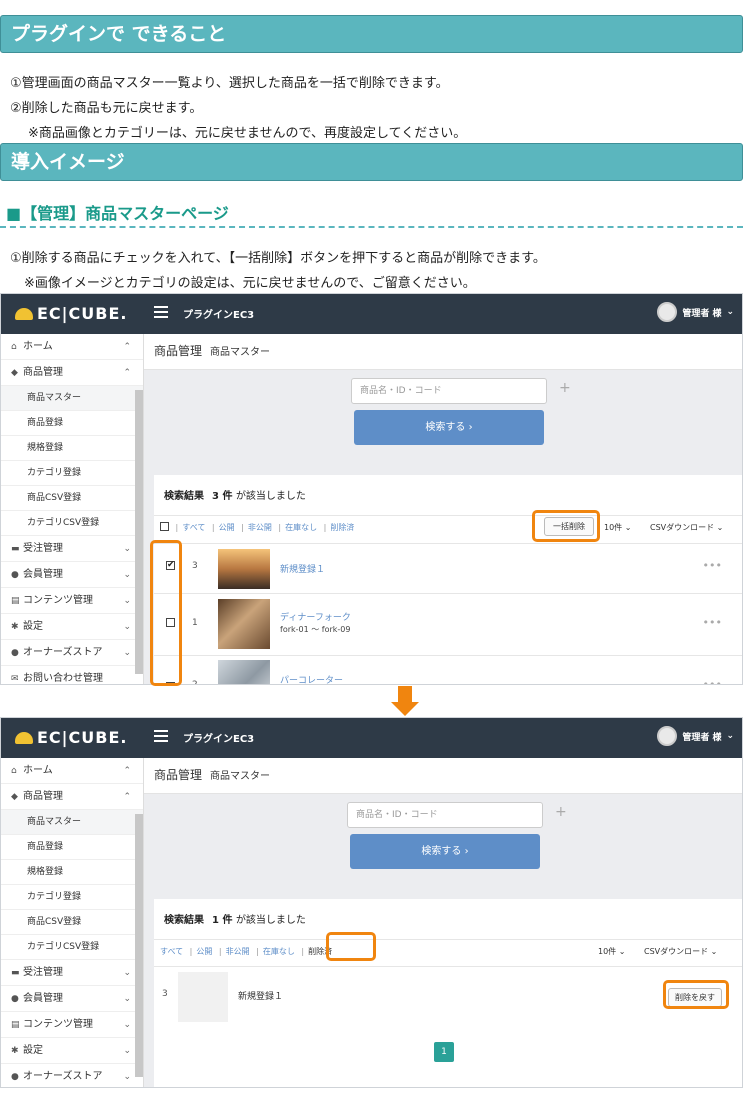  I want to click on table-row: 1 ディナーフォーク fork-01 ～ fork-09 •••, so click(448, 624).